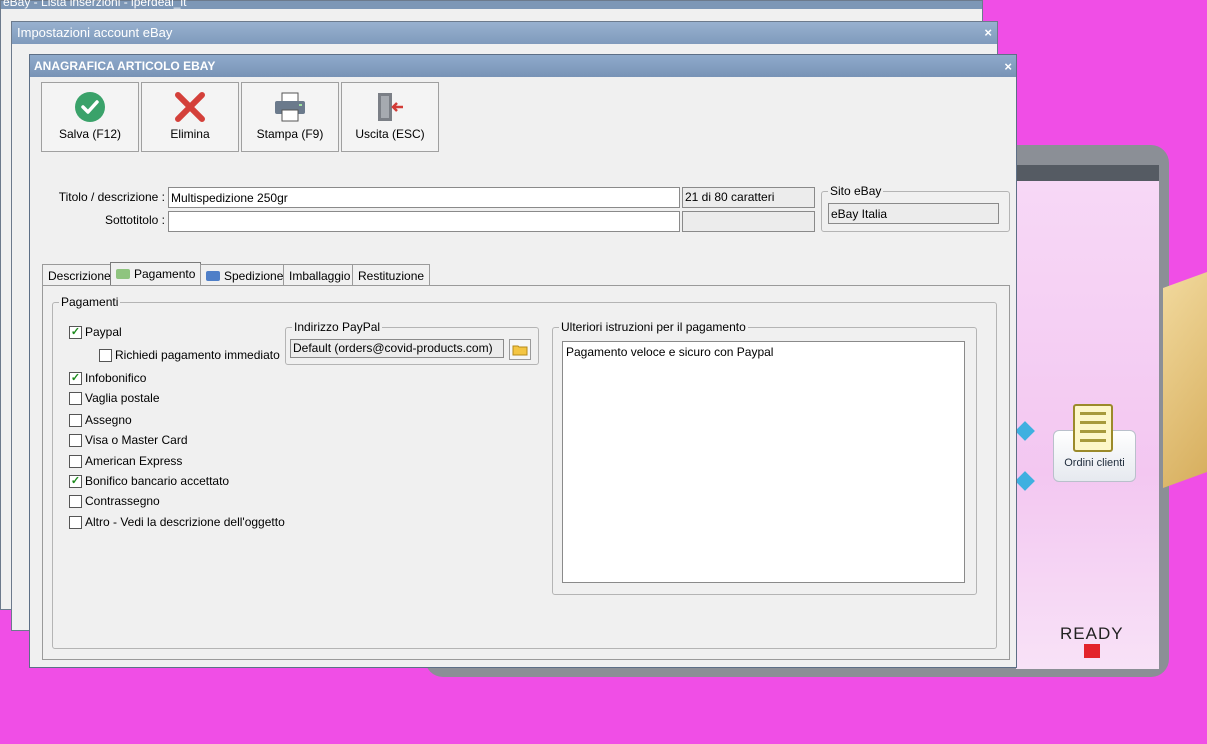 The image size is (1207, 744). I want to click on payment-option: Richiedi pagamento immediato, so click(189, 355).